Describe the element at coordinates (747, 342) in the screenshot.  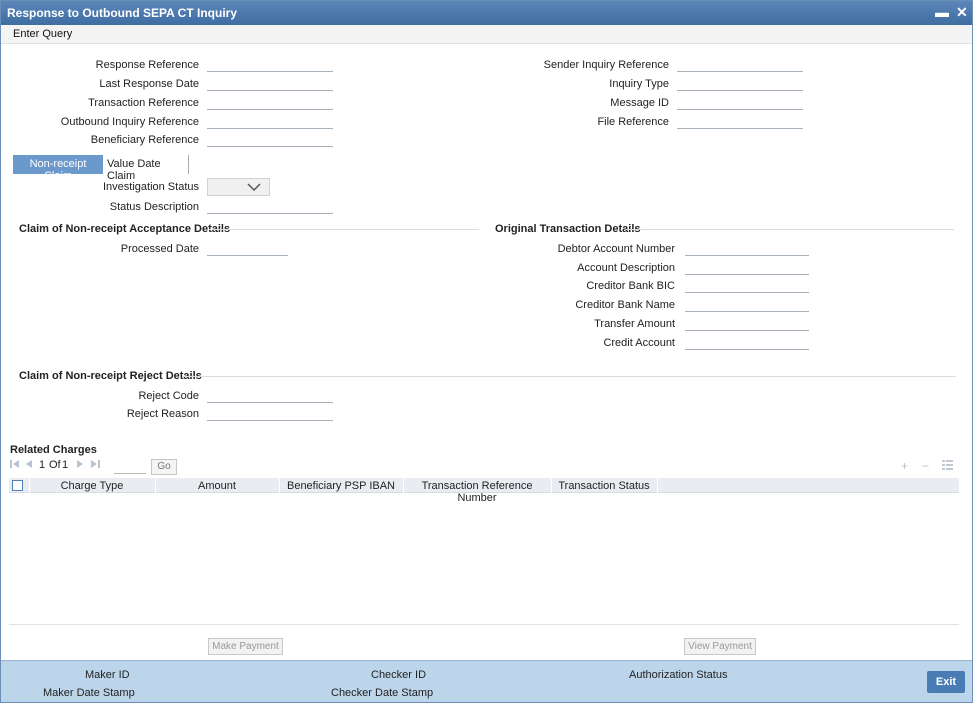
I see `credit-account-field` at that location.